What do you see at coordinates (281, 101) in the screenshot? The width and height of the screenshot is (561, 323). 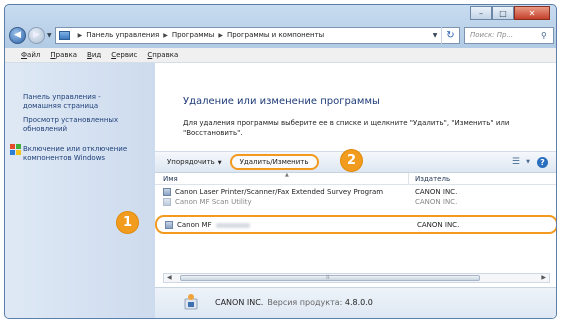 I see `page-title: Удаление или изменение программы` at bounding box center [281, 101].